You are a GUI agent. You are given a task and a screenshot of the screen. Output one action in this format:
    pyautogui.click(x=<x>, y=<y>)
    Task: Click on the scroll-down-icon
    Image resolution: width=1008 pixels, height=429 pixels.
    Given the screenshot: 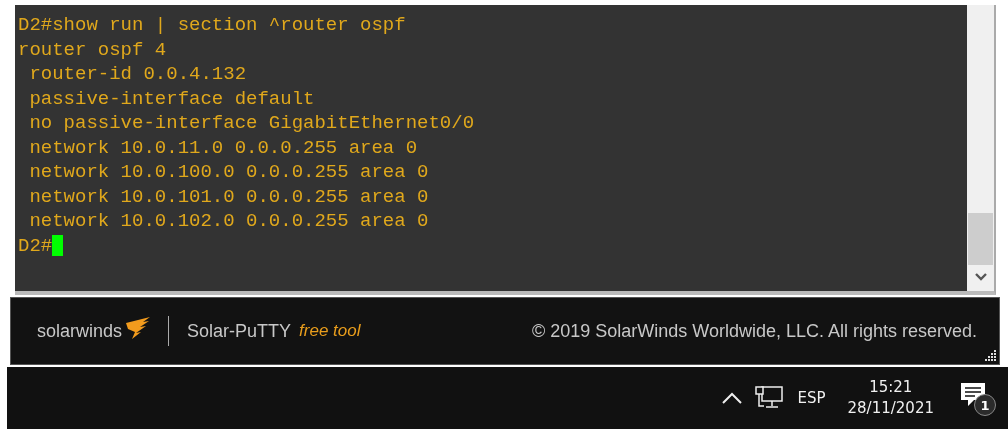 What is the action you would take?
    pyautogui.click(x=980, y=277)
    